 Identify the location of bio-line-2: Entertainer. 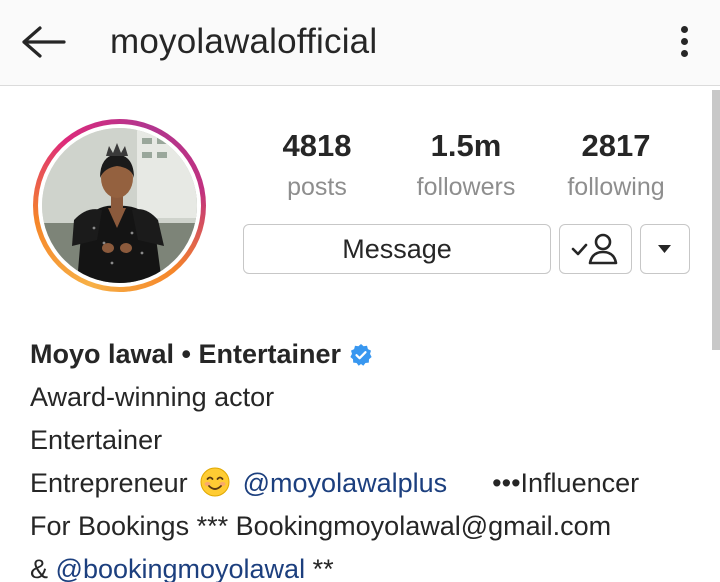
(96, 440).